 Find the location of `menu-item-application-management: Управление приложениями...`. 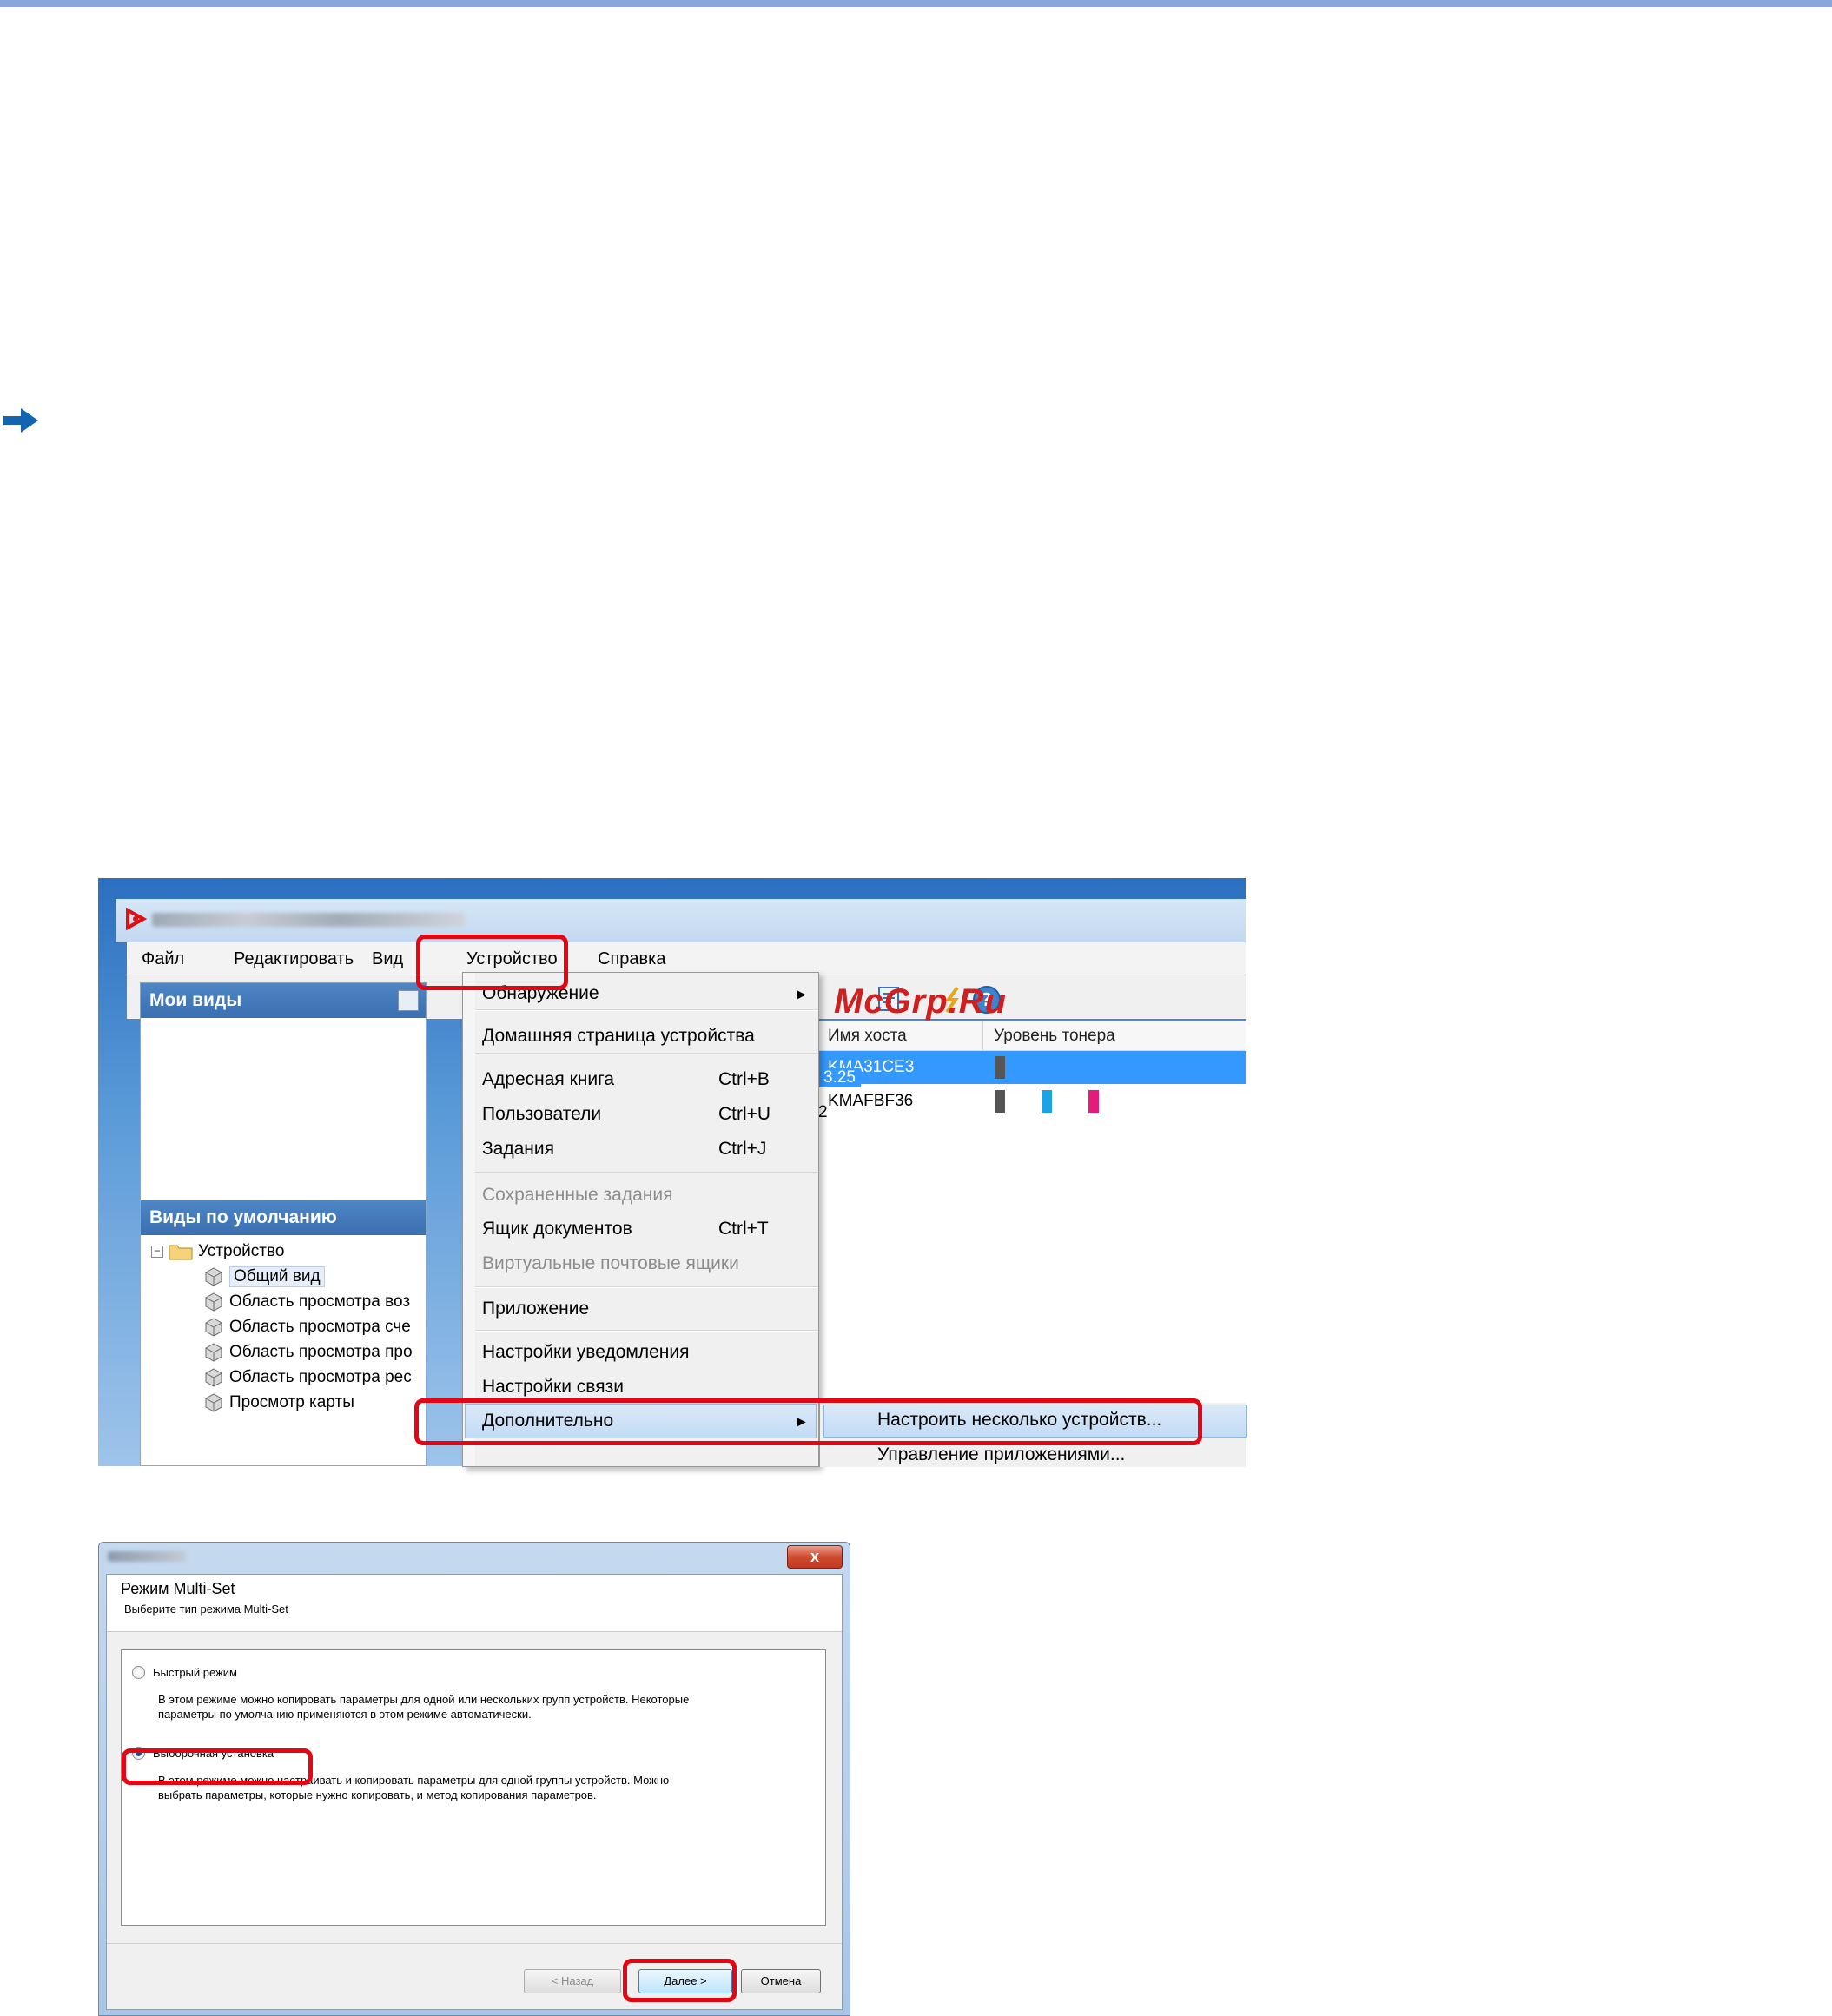

menu-item-application-management: Управление приложениями... is located at coordinates (1001, 1454).